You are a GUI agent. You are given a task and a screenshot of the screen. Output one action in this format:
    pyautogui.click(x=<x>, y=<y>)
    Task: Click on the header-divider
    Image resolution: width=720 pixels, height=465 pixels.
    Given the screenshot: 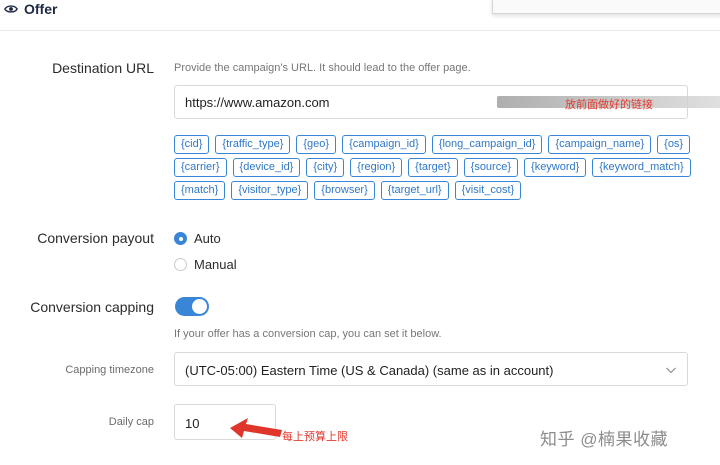 What is the action you would take?
    pyautogui.click(x=360, y=30)
    